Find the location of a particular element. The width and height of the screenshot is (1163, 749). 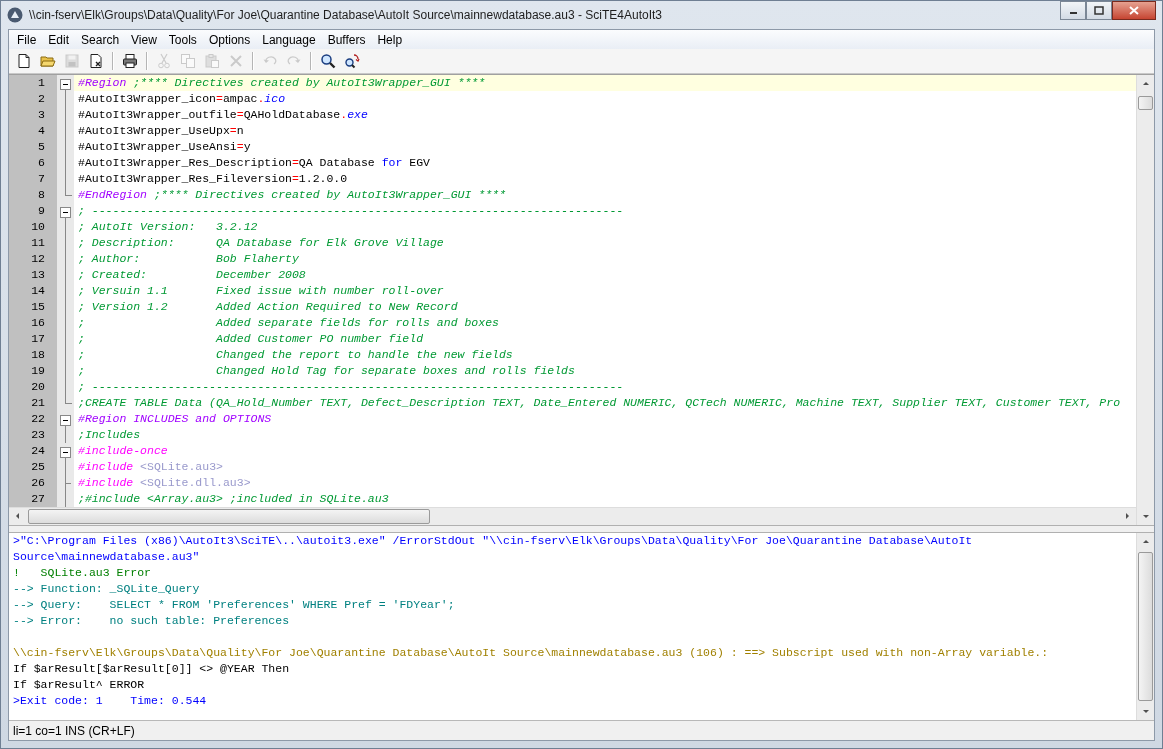

line-number: 6 is located at coordinates (33, 163).